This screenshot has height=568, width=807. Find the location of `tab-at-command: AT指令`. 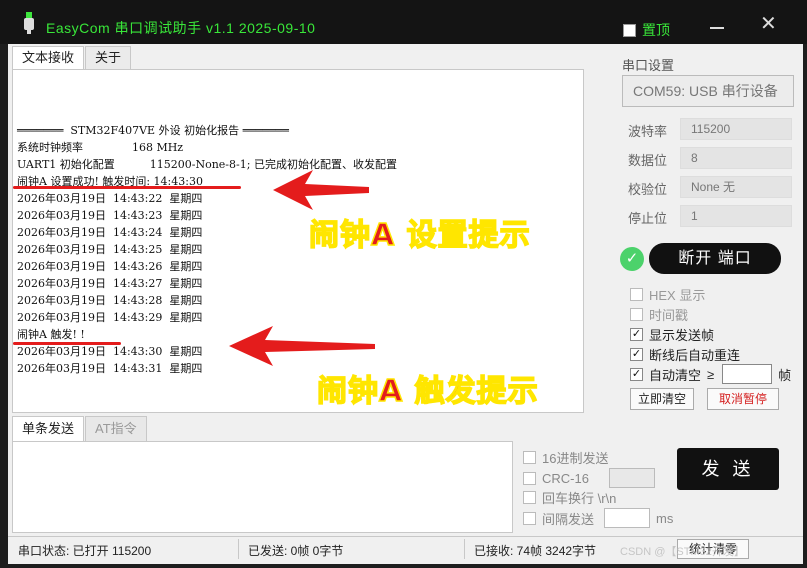

tab-at-command: AT指令 is located at coordinates (116, 428).